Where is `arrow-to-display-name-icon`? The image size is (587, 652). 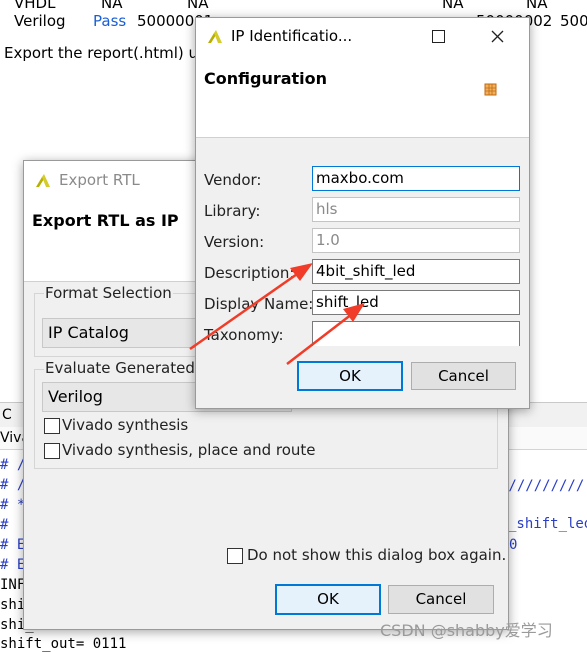 arrow-to-display-name-icon is located at coordinates (325, 334).